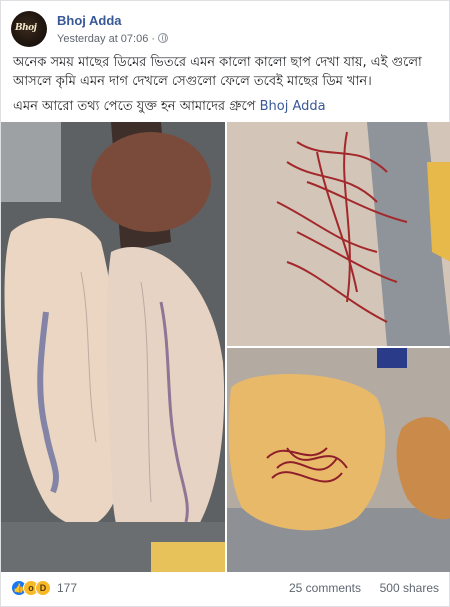 Image resolution: width=450 pixels, height=607 pixels. What do you see at coordinates (226, 31) in the screenshot?
I see `post-header: Bhoj Bhoj Adda Yesterday at 07:06 ·` at bounding box center [226, 31].